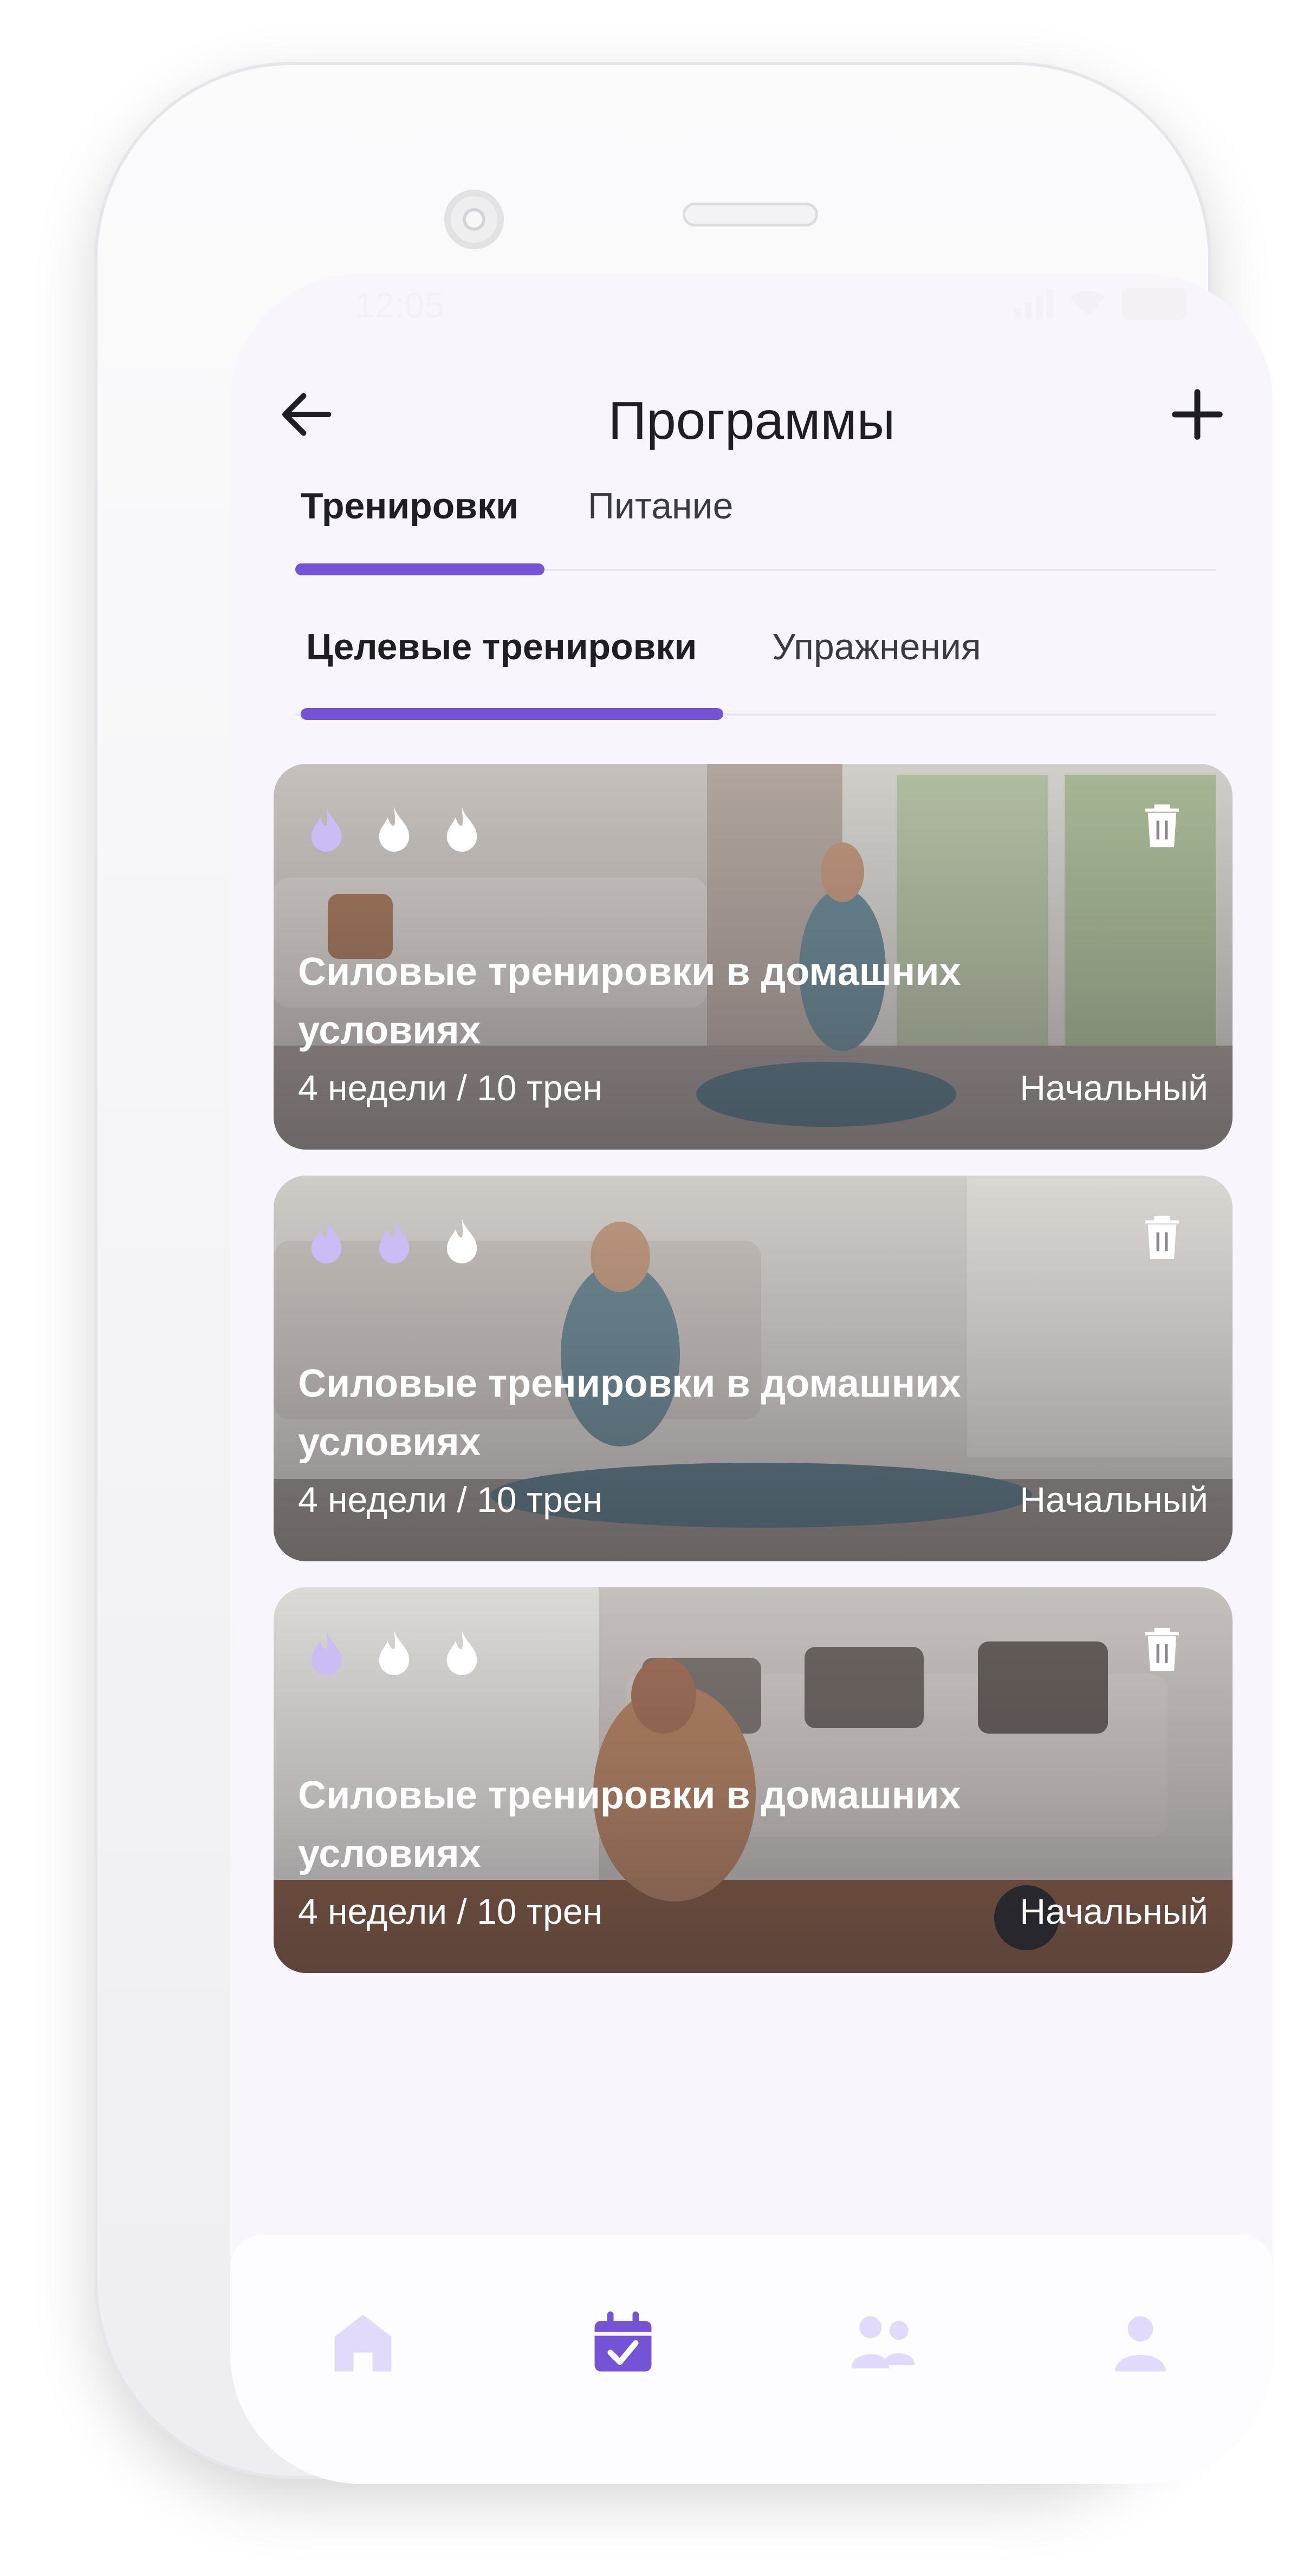  I want to click on status-time: 12:05, so click(400, 305).